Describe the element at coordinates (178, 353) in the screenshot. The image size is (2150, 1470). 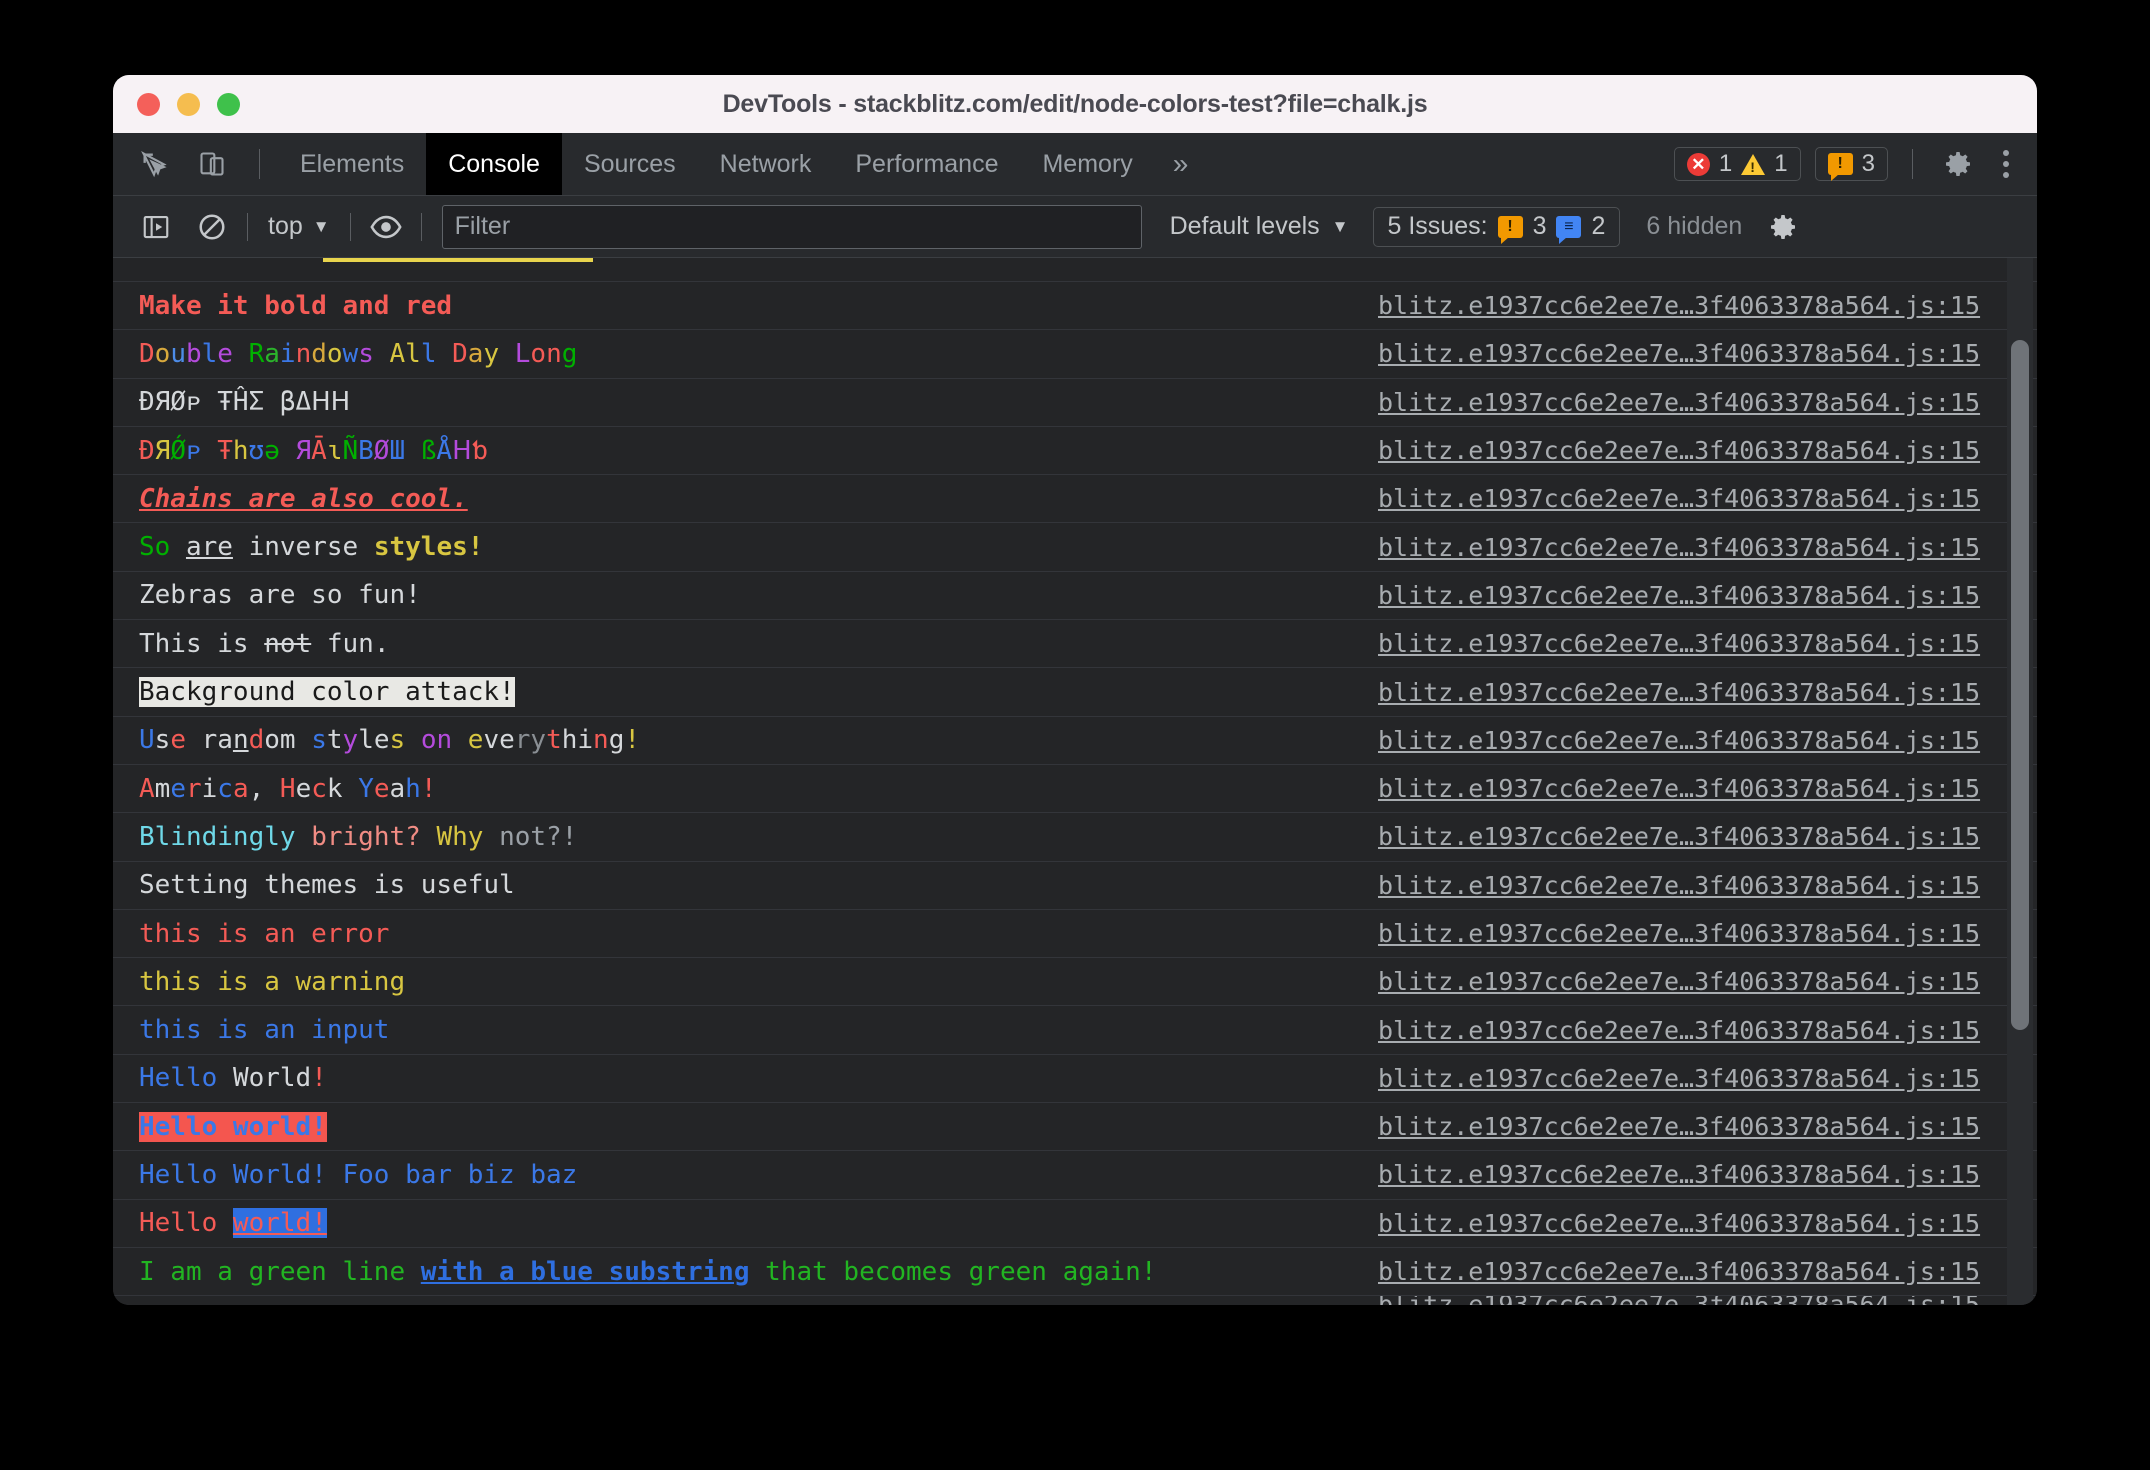
I see `message-segment: u` at that location.